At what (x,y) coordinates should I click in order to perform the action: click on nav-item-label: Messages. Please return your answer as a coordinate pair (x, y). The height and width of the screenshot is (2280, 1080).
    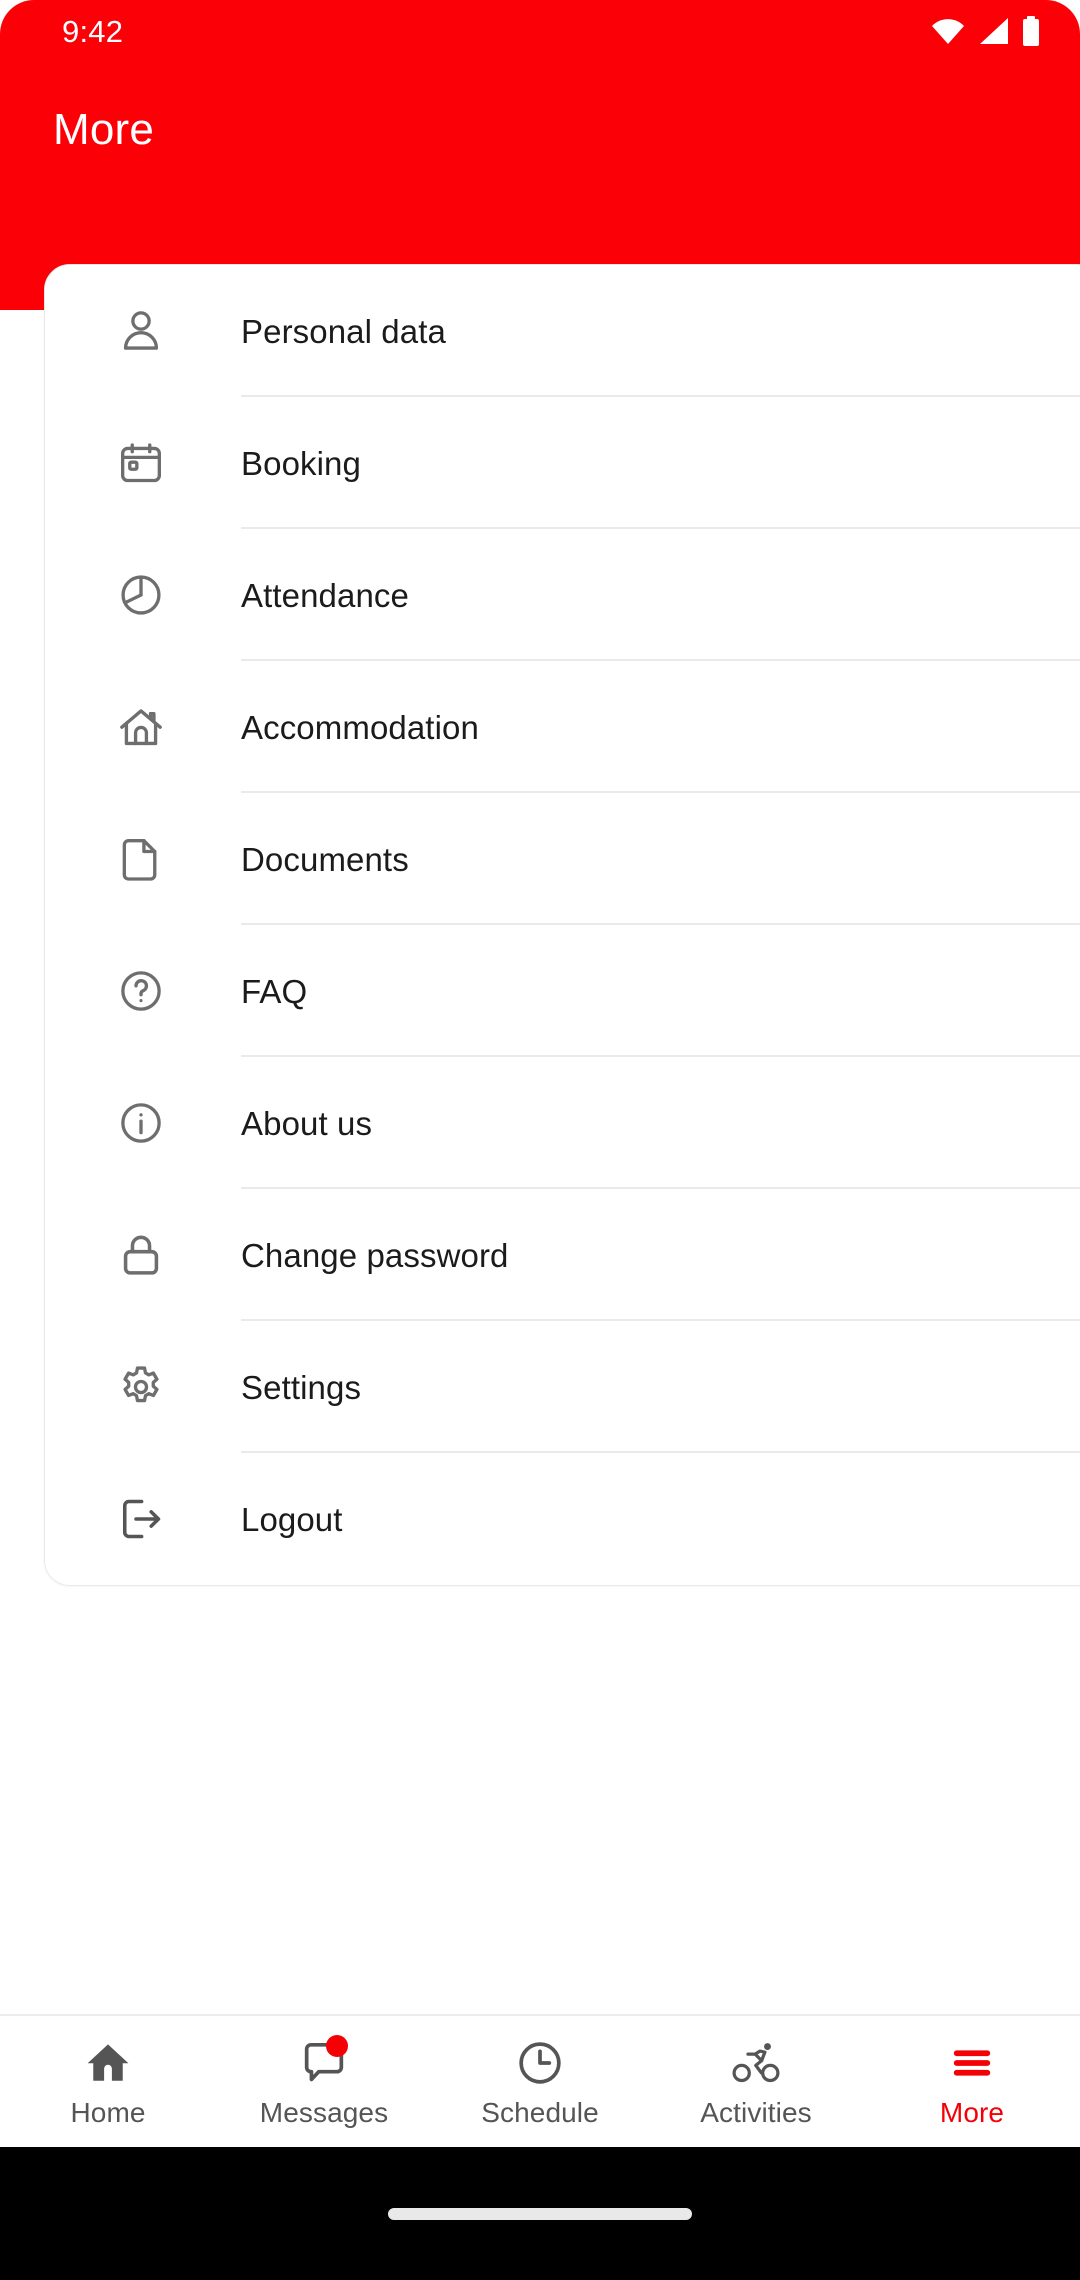
    Looking at the image, I should click on (324, 2112).